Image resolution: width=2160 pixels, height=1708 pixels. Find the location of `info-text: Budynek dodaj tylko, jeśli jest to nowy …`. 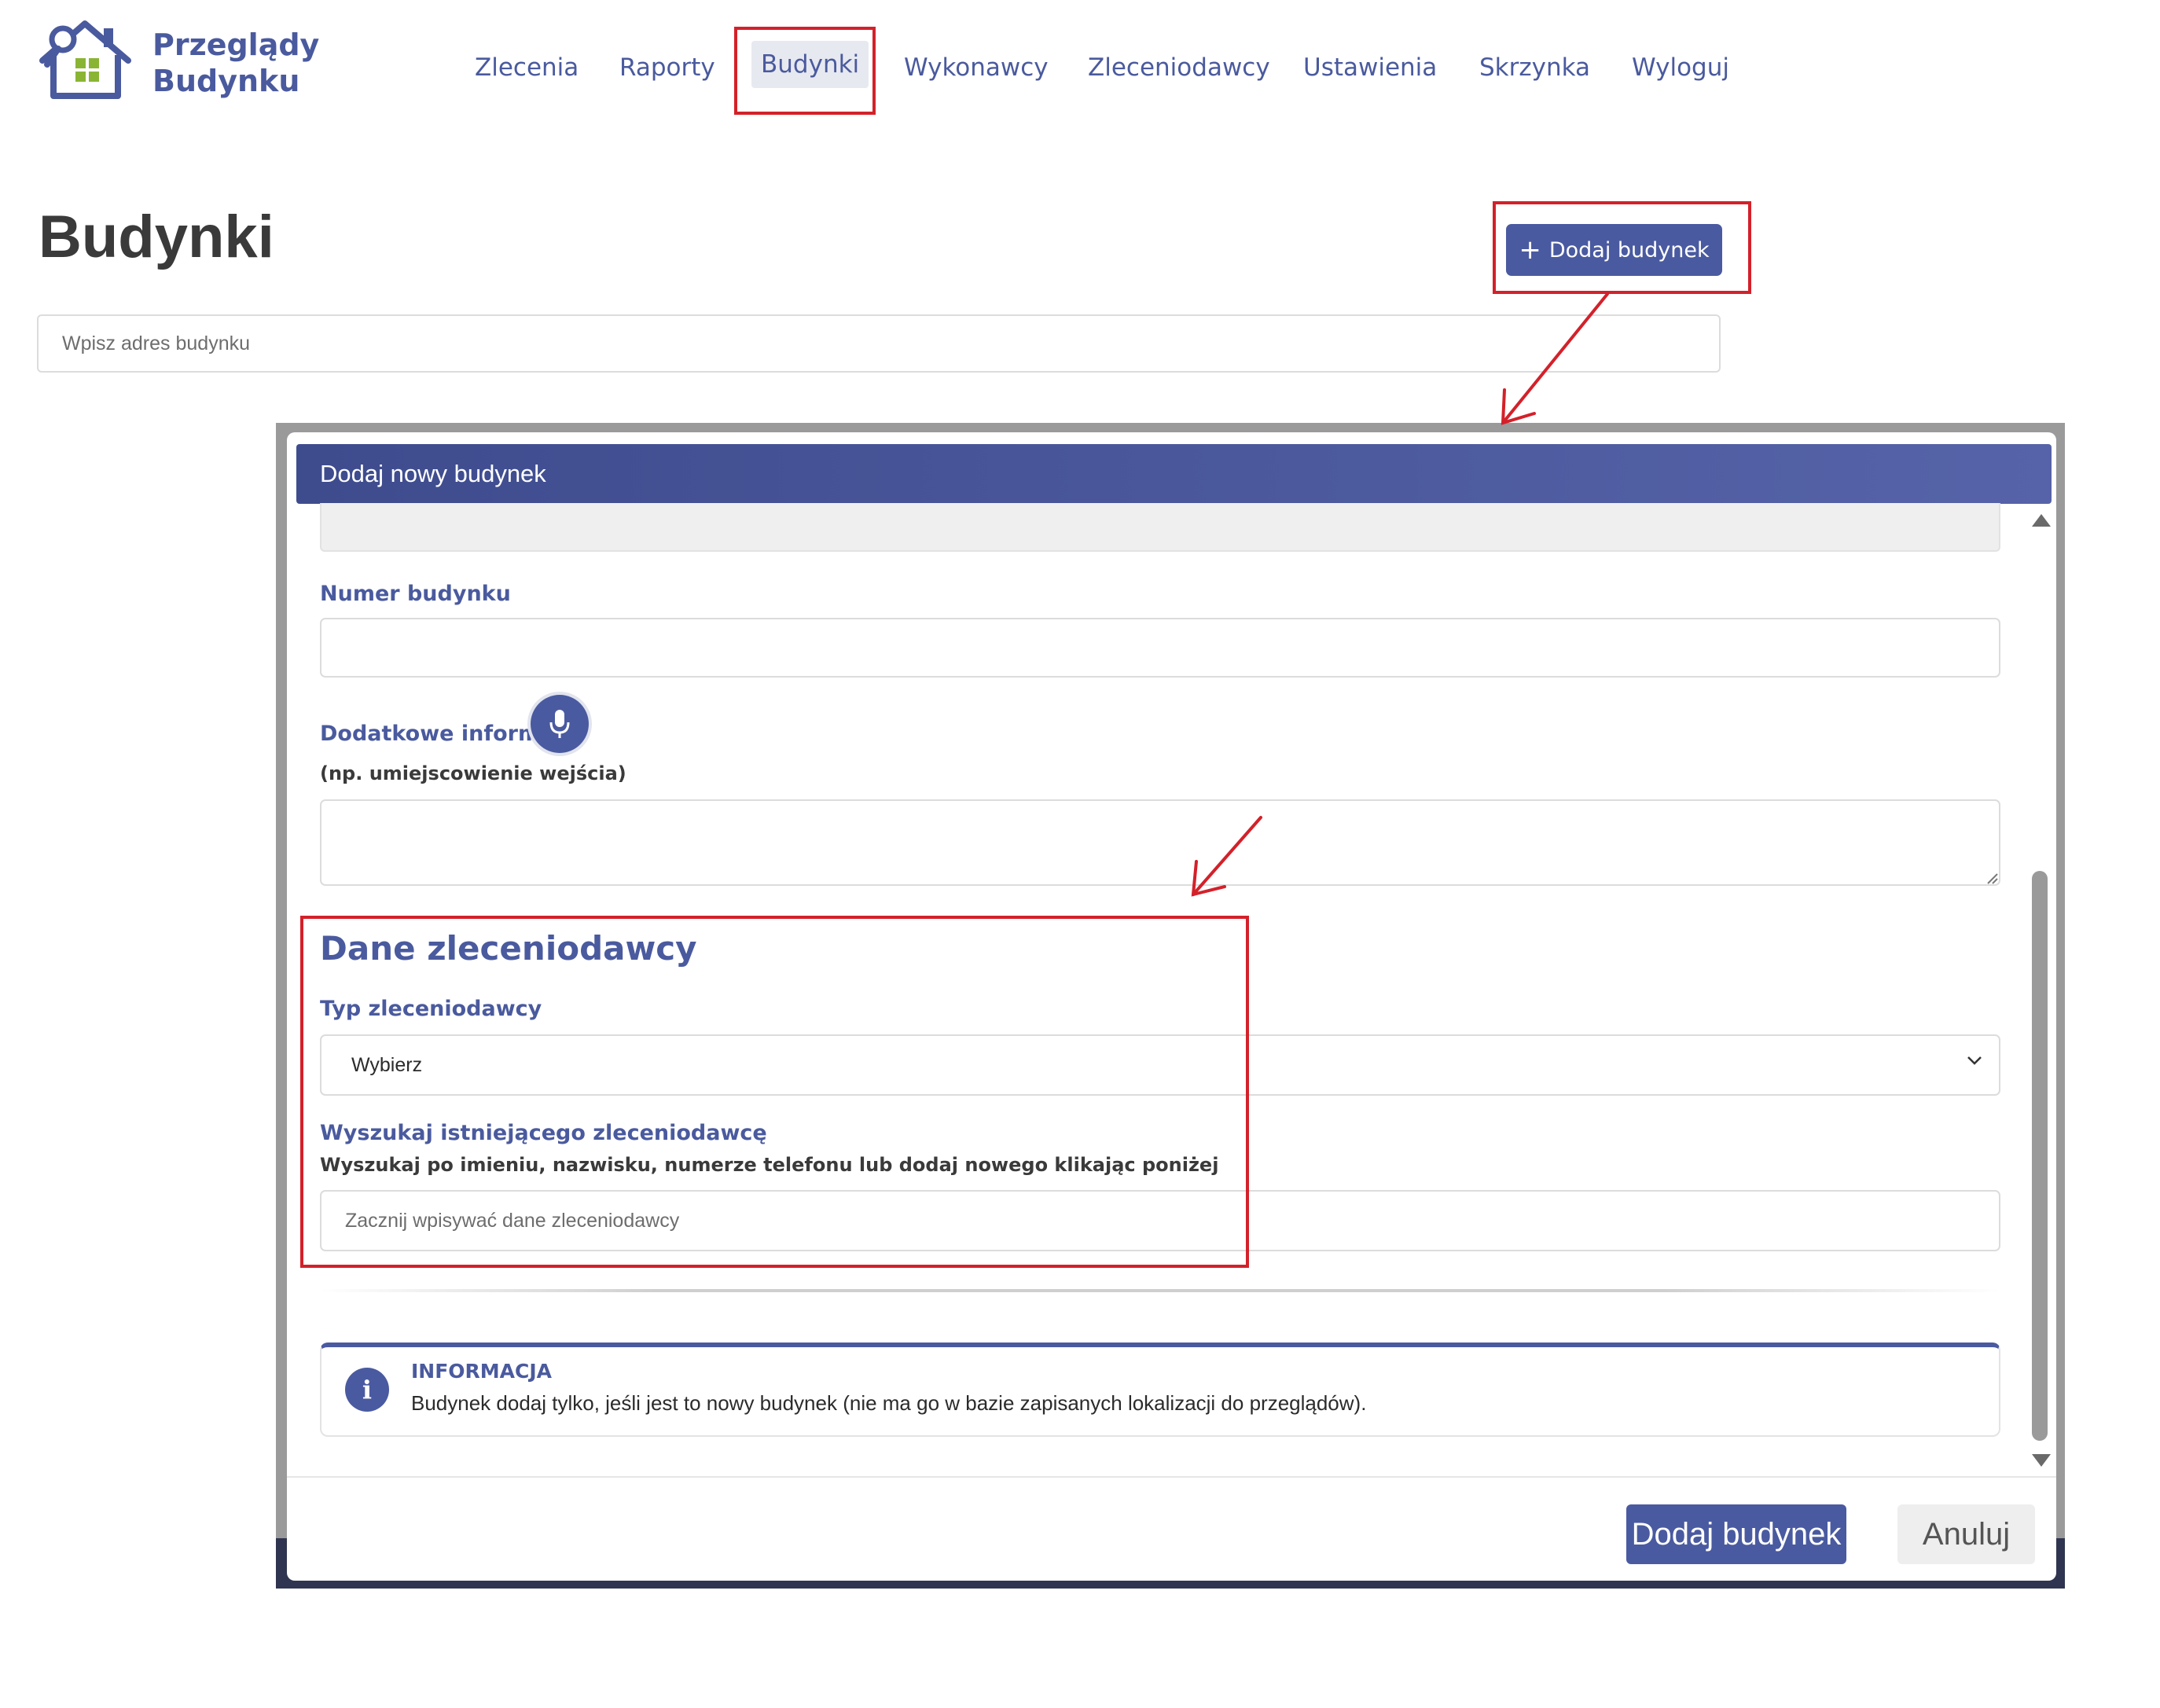

info-text: Budynek dodaj tylko, jeśli jest to nowy … is located at coordinates (889, 1403).